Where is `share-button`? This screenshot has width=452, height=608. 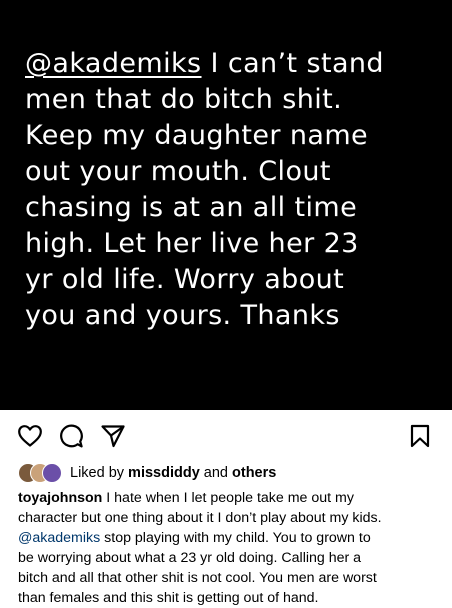
share-button is located at coordinates (113, 436).